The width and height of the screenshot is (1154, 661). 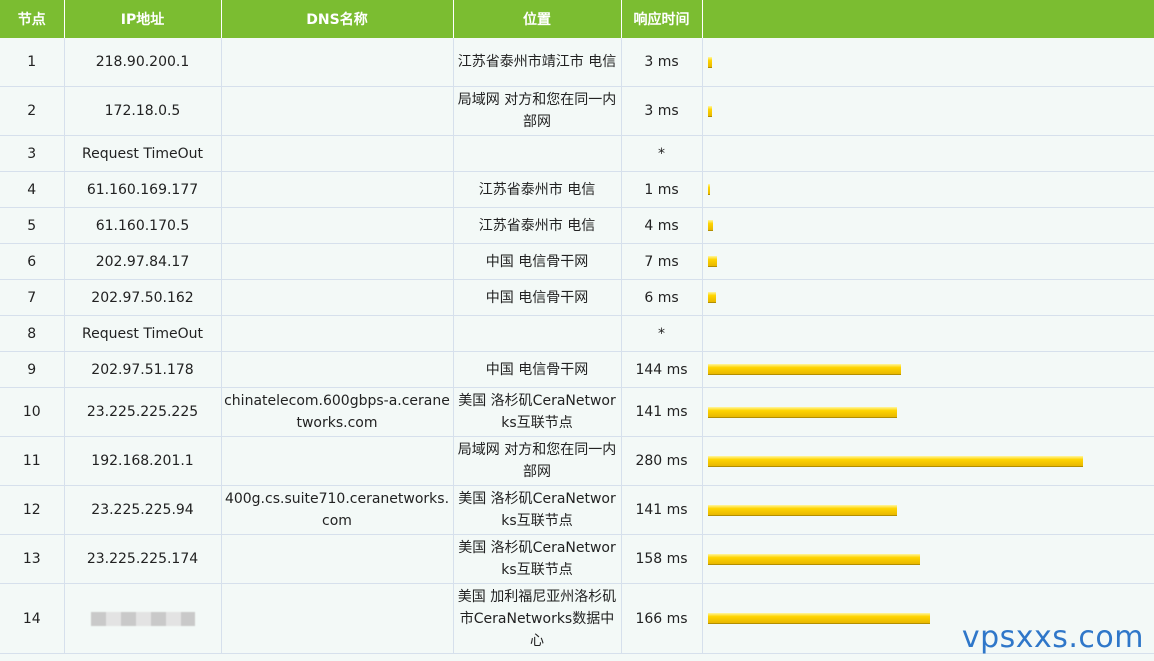 I want to click on table-row: 7 202.97.50.162 中国 电信骨干网 6 ms, so click(x=577, y=297).